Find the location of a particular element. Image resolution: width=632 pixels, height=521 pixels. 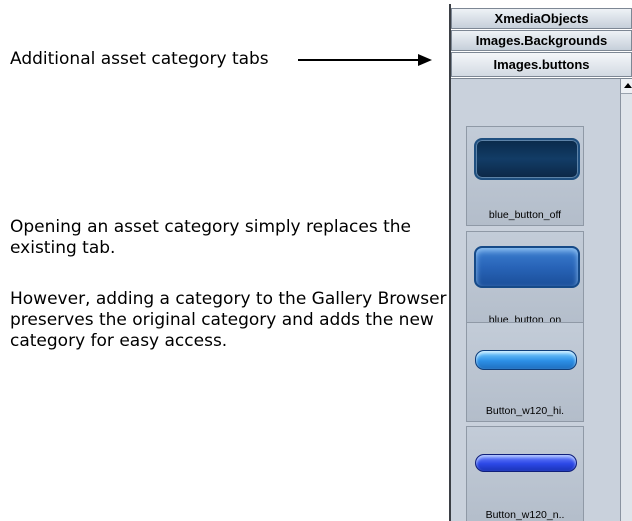

scroll-up-arrow-icon is located at coordinates (626, 86).